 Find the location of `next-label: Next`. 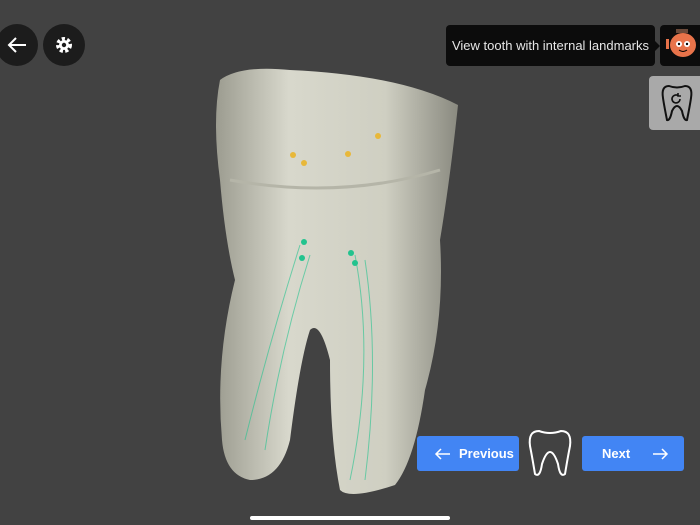

next-label: Next is located at coordinates (616, 453).